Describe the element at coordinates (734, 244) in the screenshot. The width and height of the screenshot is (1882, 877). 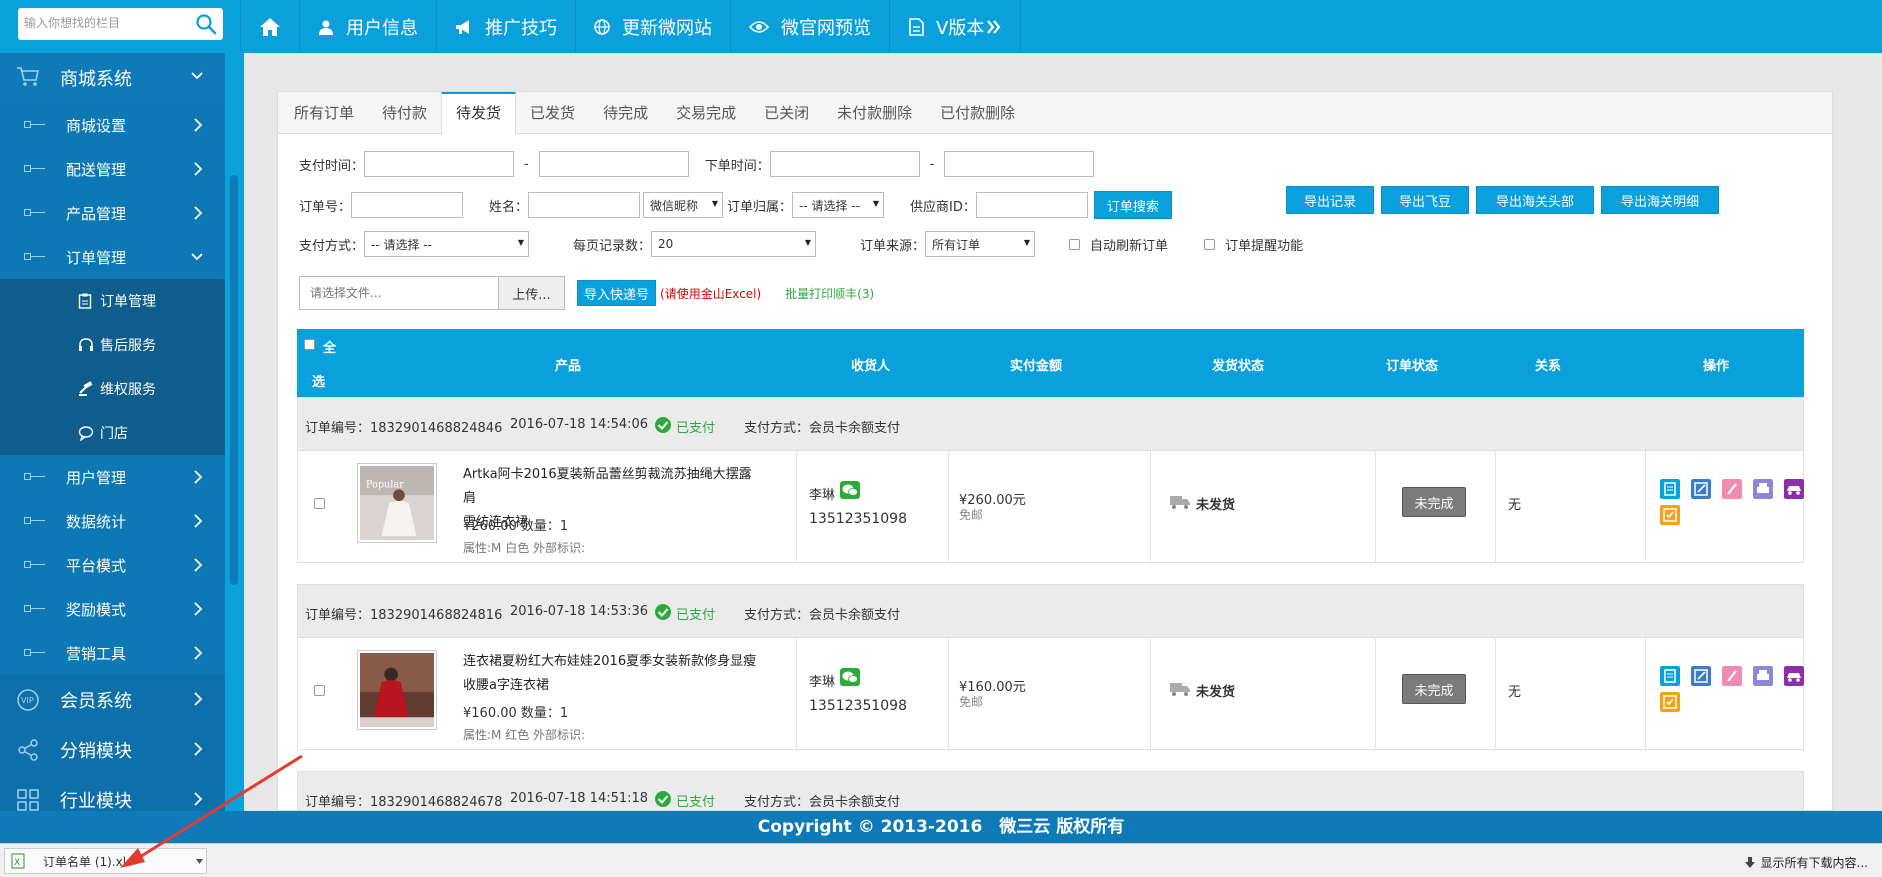
I see `per-page-select: 20` at that location.